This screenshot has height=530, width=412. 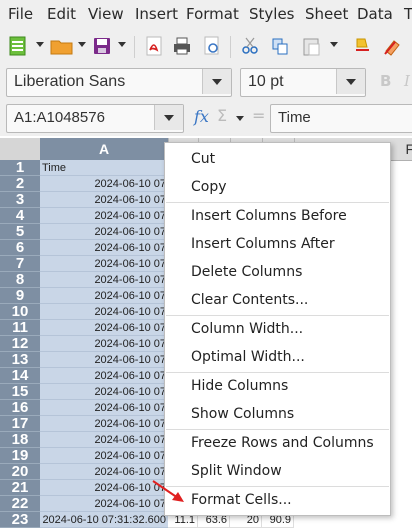 What do you see at coordinates (104, 520) in the screenshot?
I see `cell-a: 2024-06-10 07:31:32.600` at bounding box center [104, 520].